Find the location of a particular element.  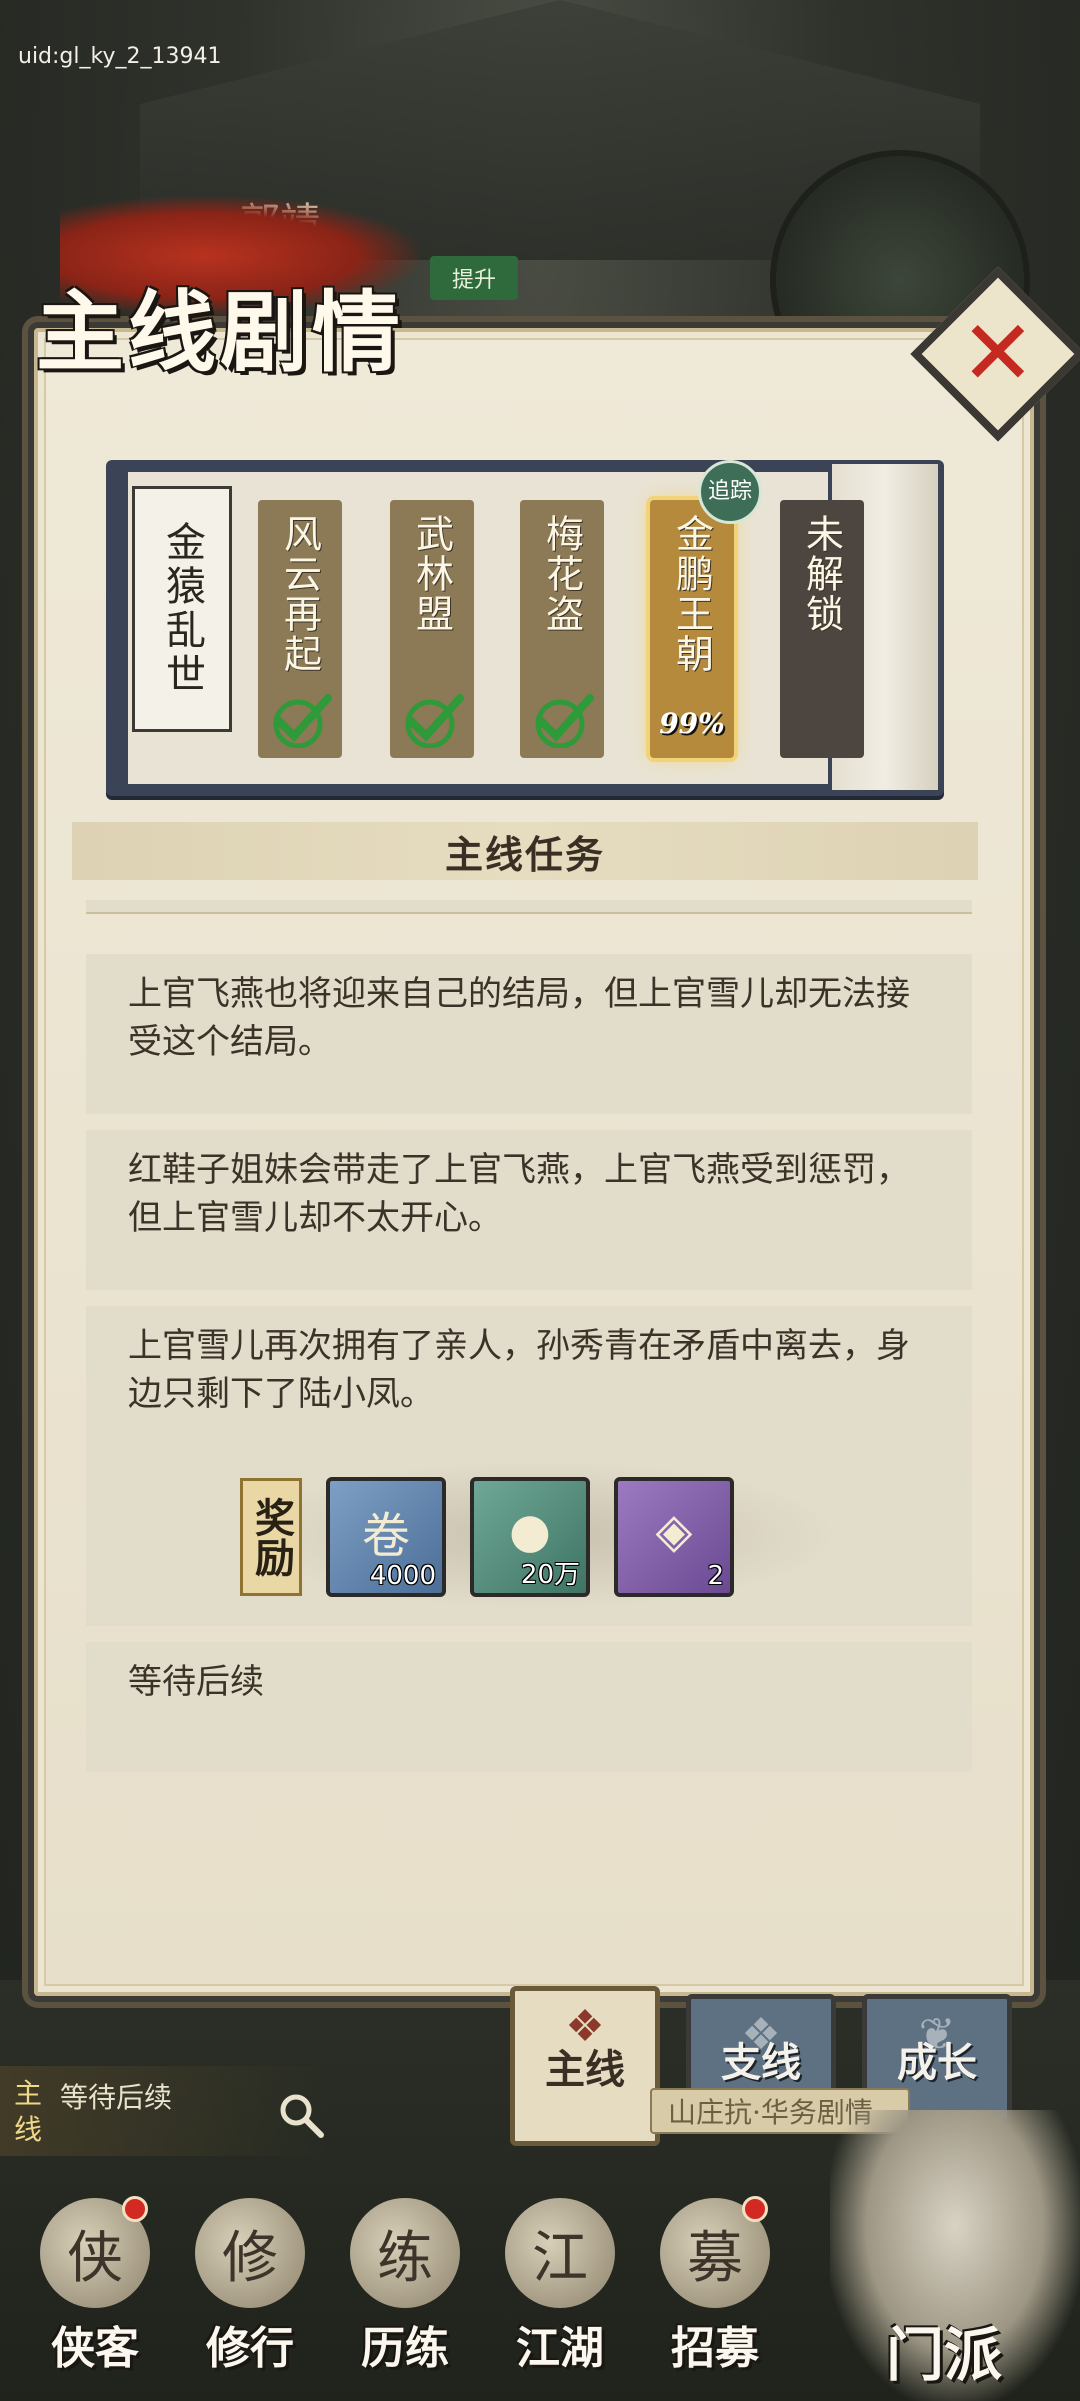

chapter-label: 金鹏王朝 is located at coordinates (691, 594).